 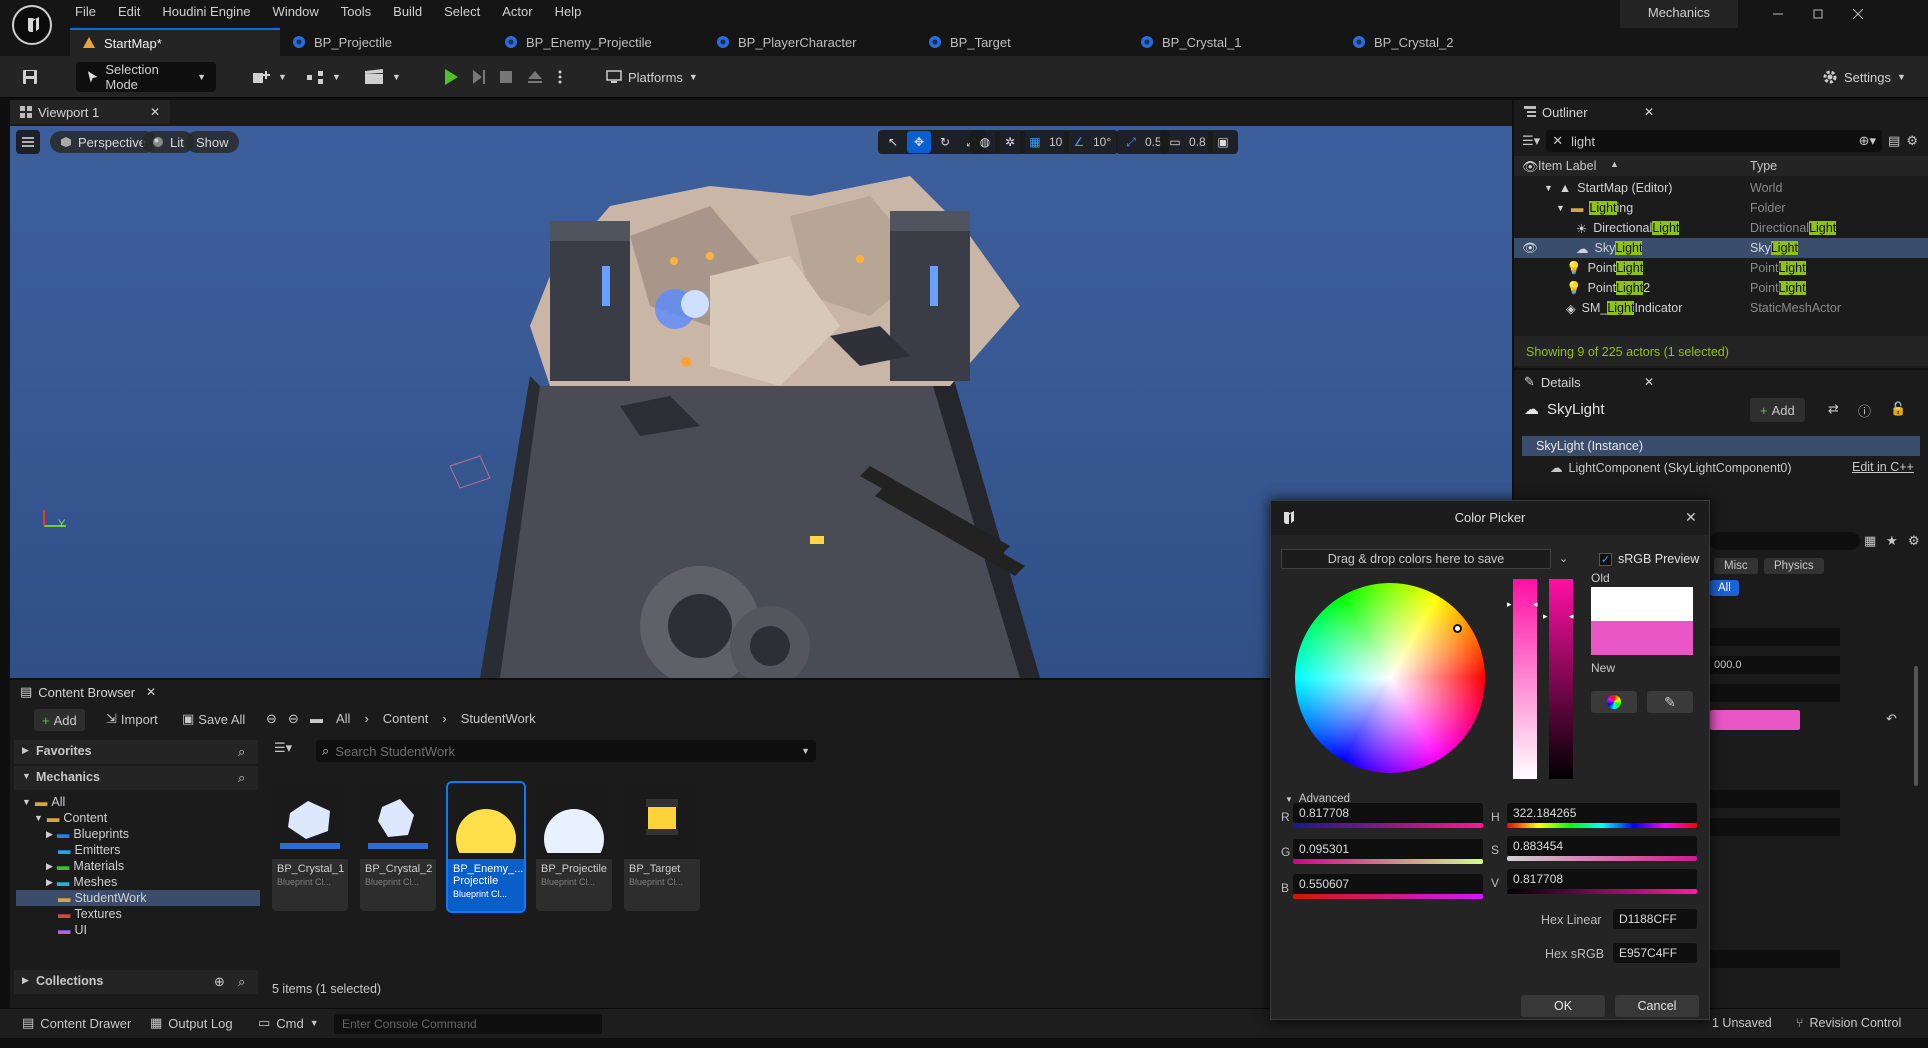 What do you see at coordinates (343, 718) in the screenshot?
I see `breadcrumb-all: All` at bounding box center [343, 718].